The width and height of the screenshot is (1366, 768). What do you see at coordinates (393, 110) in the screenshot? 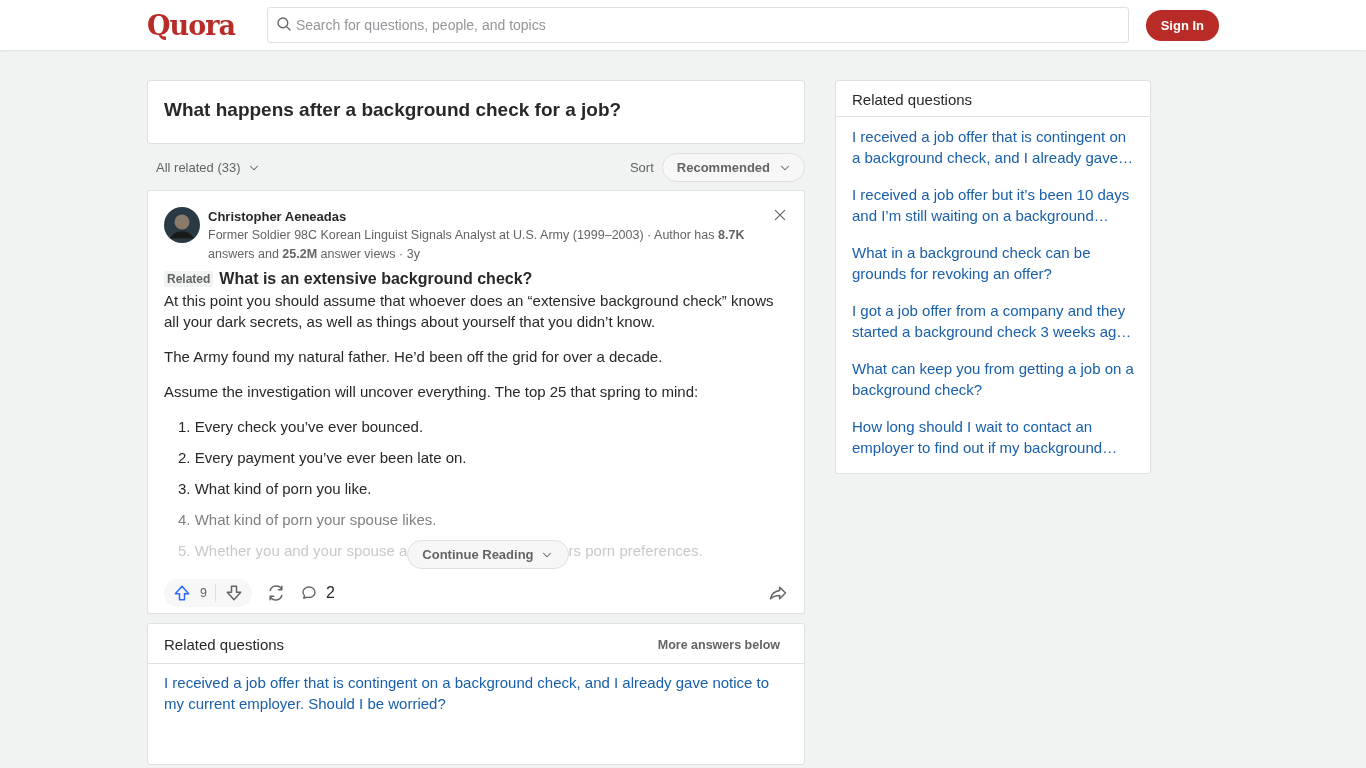
I see `question-title: What happens after a background check for a job?` at bounding box center [393, 110].